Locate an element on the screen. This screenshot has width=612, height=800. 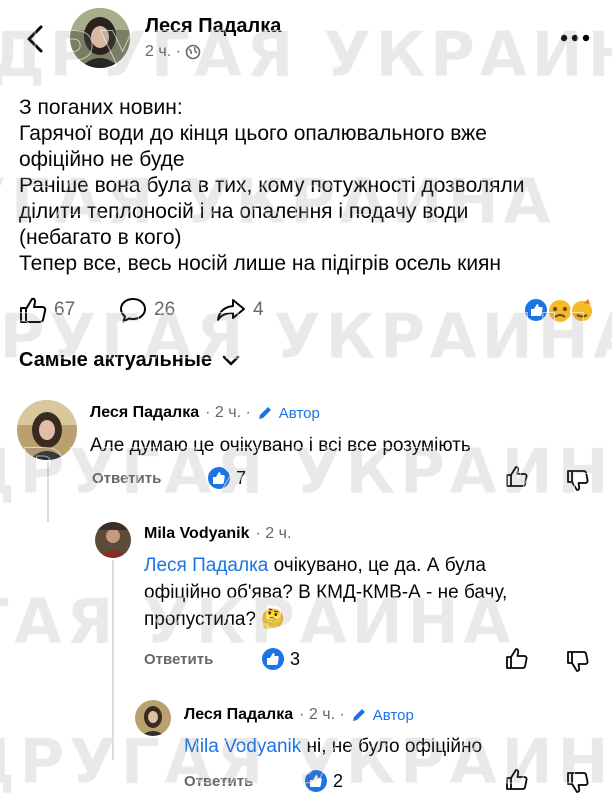
post-line: (небагато в кого) is located at coordinates (100, 237).